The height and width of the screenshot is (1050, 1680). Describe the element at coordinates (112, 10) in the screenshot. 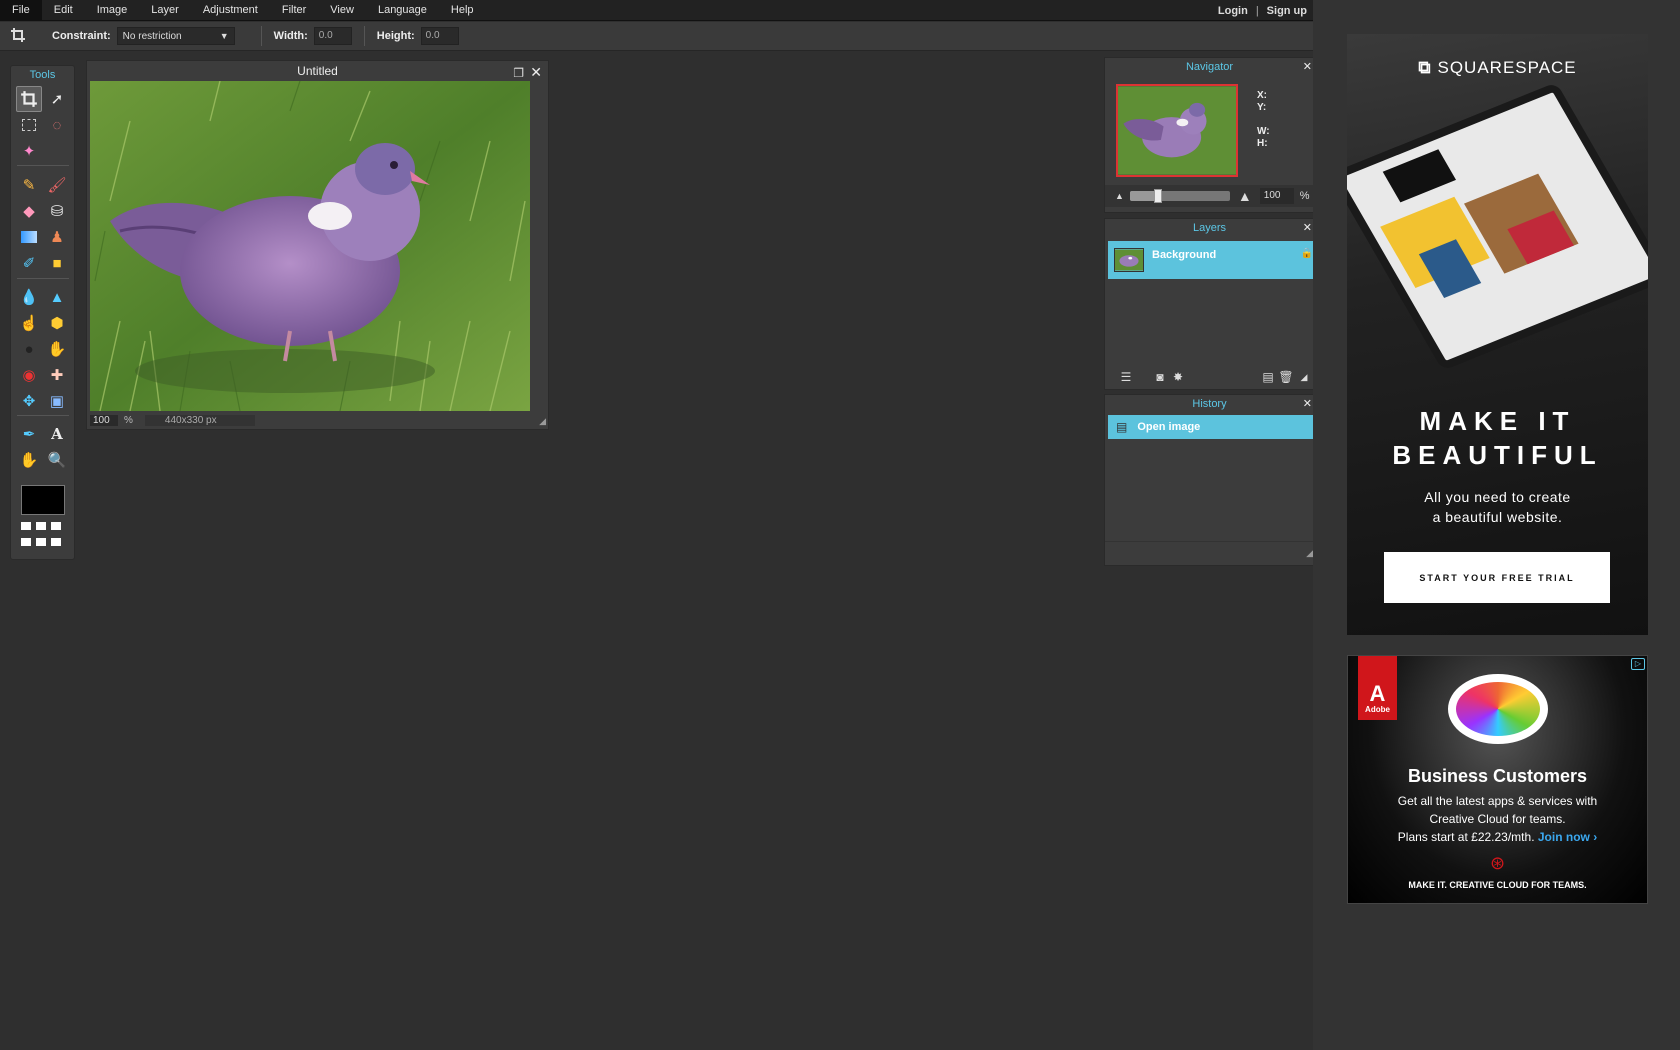

I see `menu-image: Image` at that location.